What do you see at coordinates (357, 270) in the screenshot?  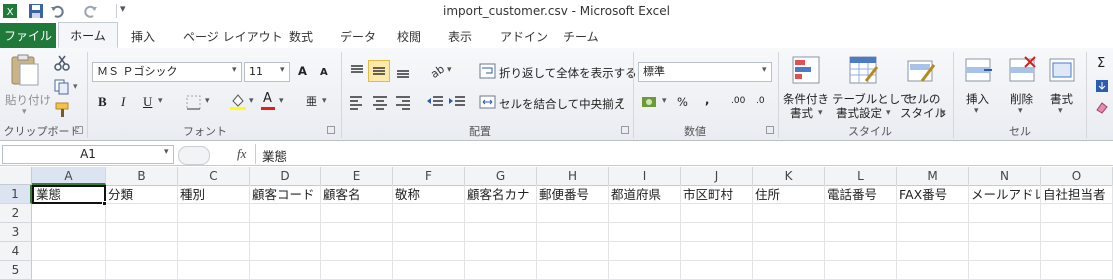 I see `cell-E5` at bounding box center [357, 270].